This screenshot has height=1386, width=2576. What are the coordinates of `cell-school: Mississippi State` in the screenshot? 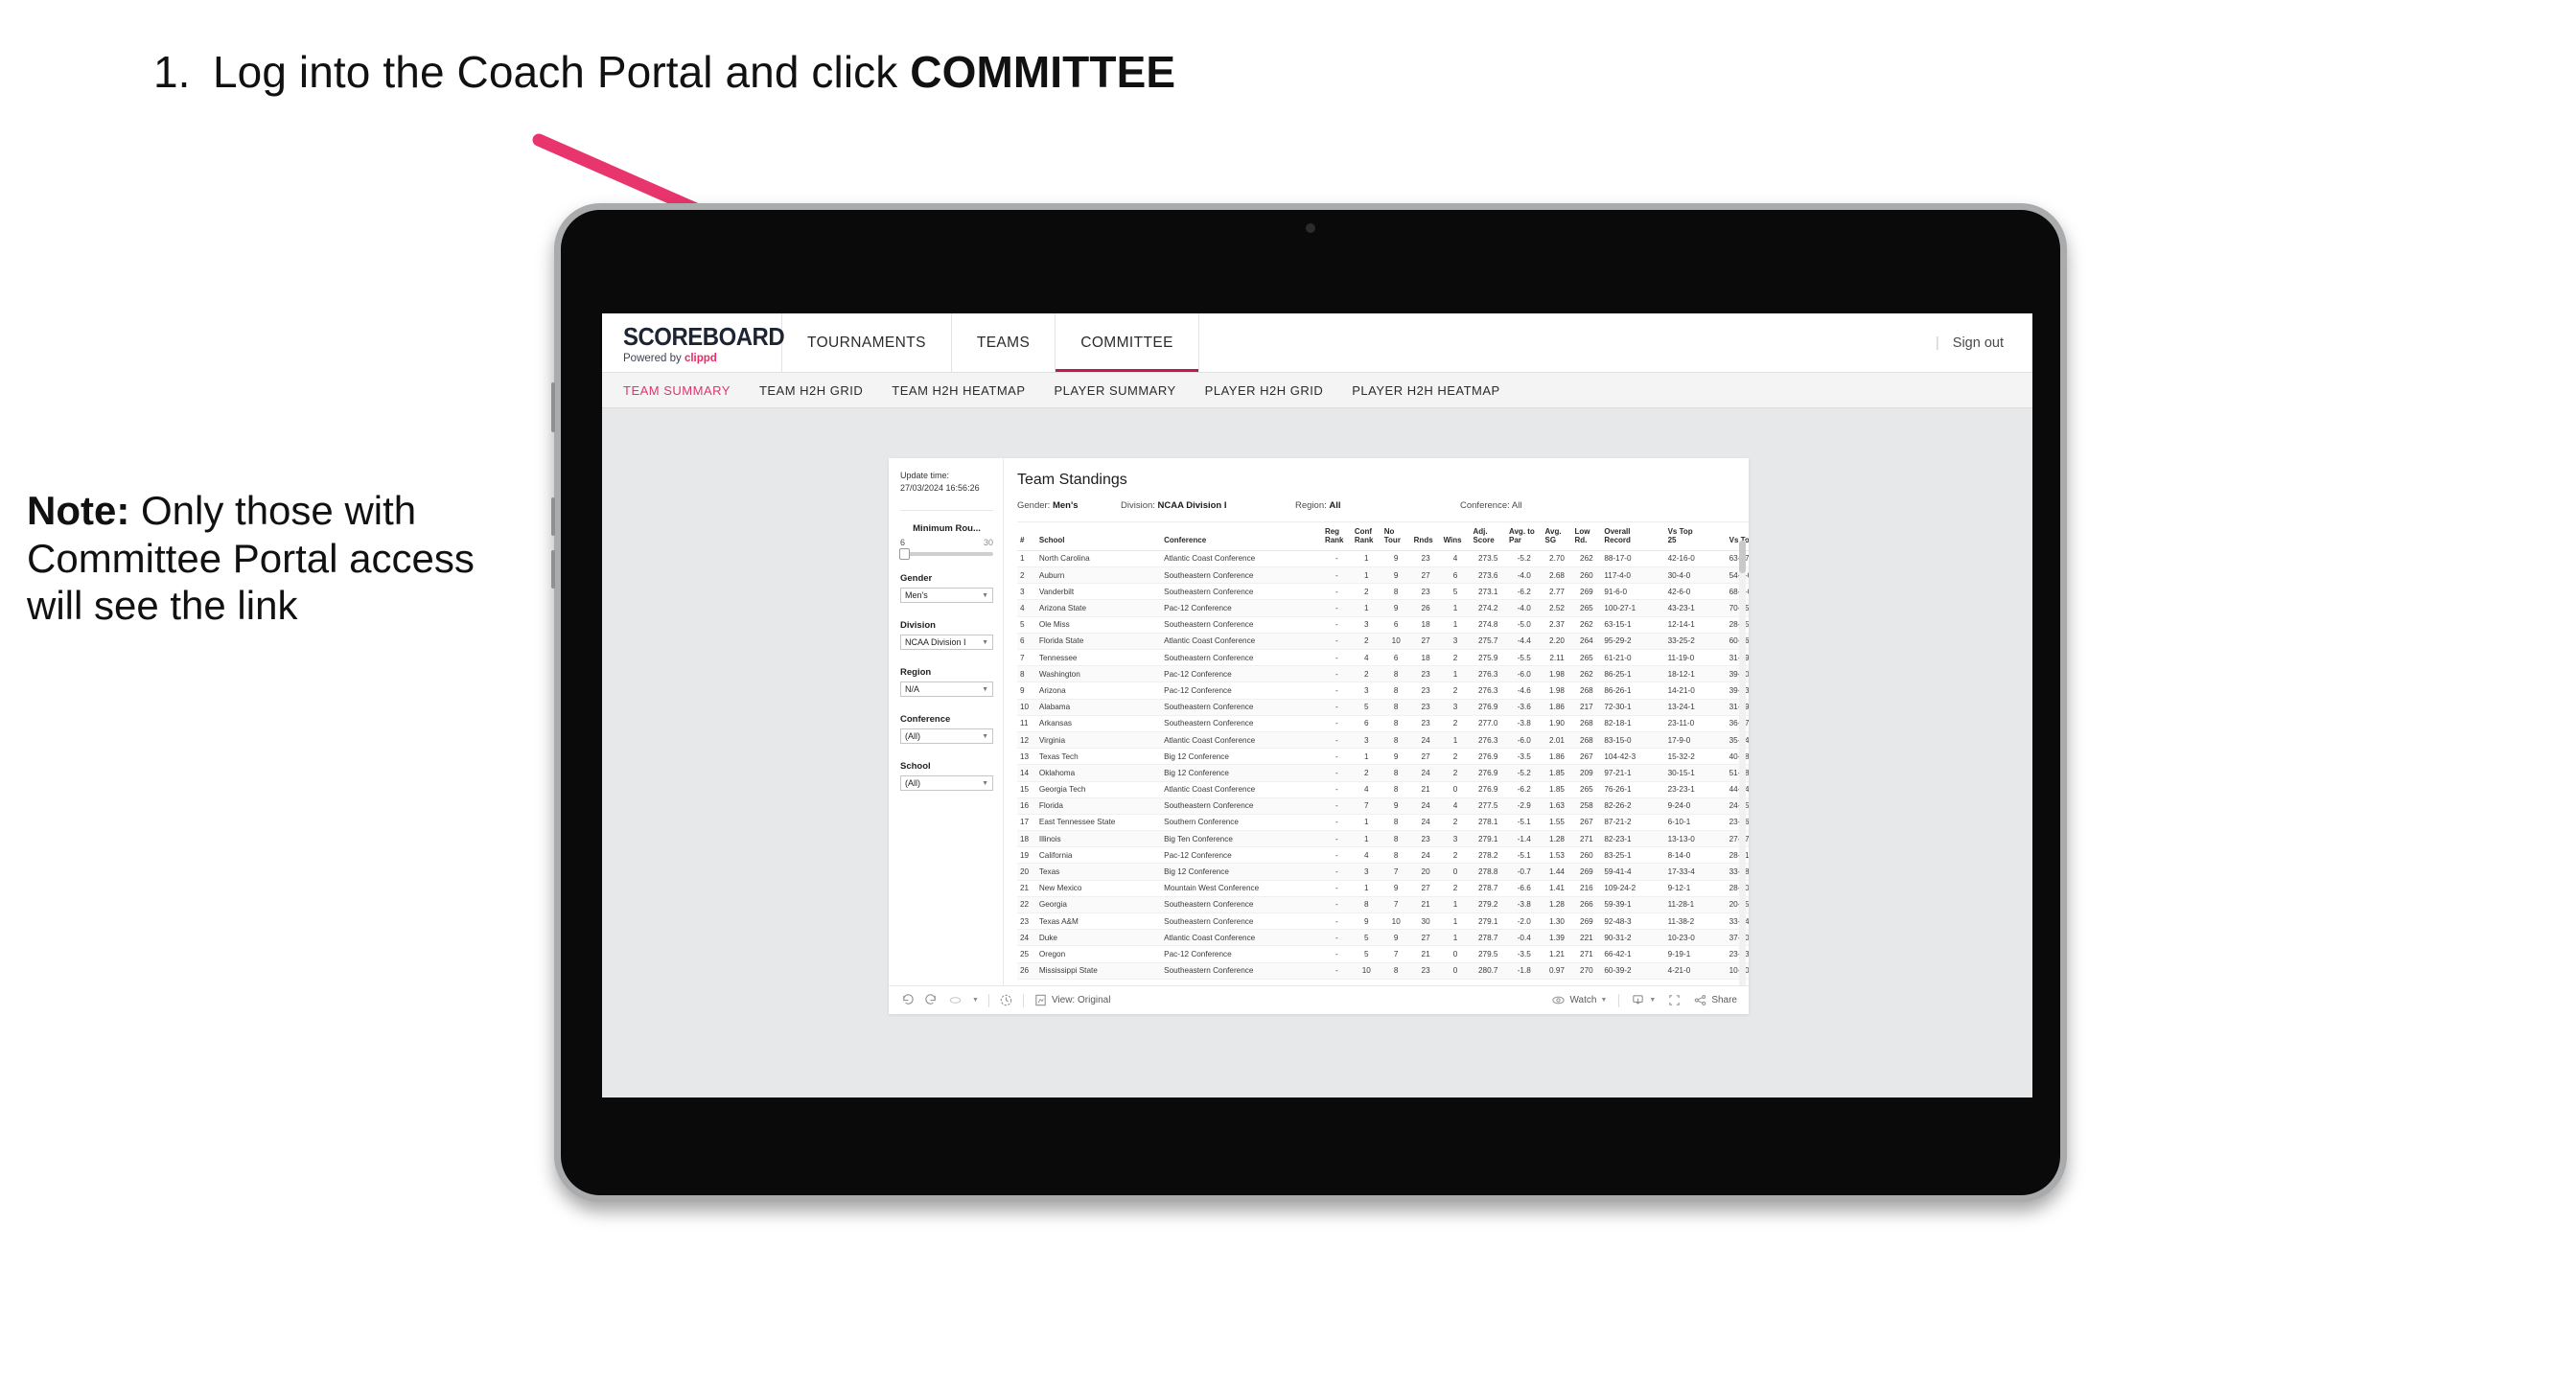 It's located at (1099, 971).